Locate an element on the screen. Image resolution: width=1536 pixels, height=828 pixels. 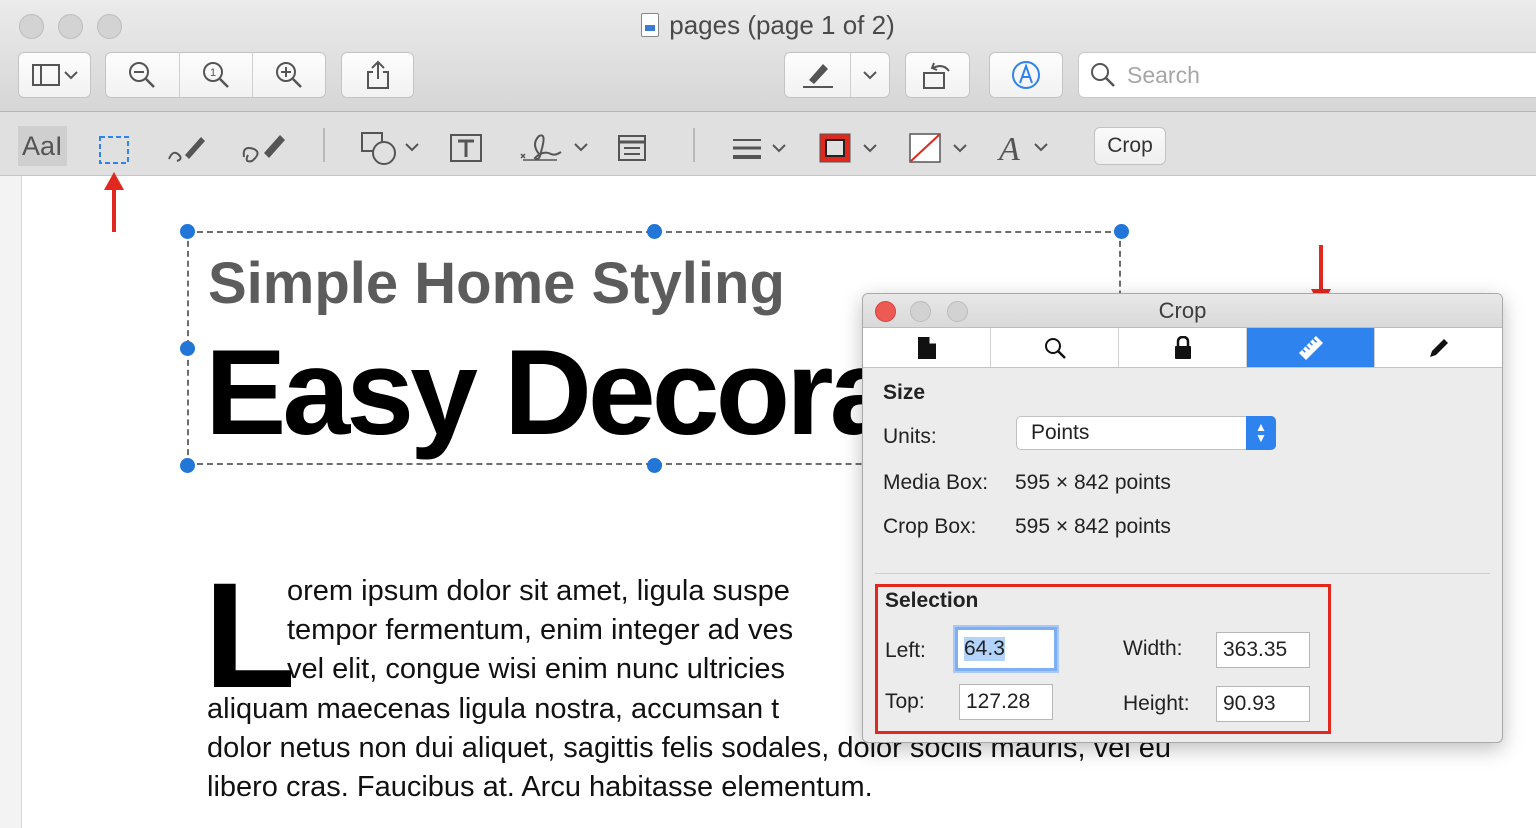
ruler-icon is located at coordinates (1310, 347).